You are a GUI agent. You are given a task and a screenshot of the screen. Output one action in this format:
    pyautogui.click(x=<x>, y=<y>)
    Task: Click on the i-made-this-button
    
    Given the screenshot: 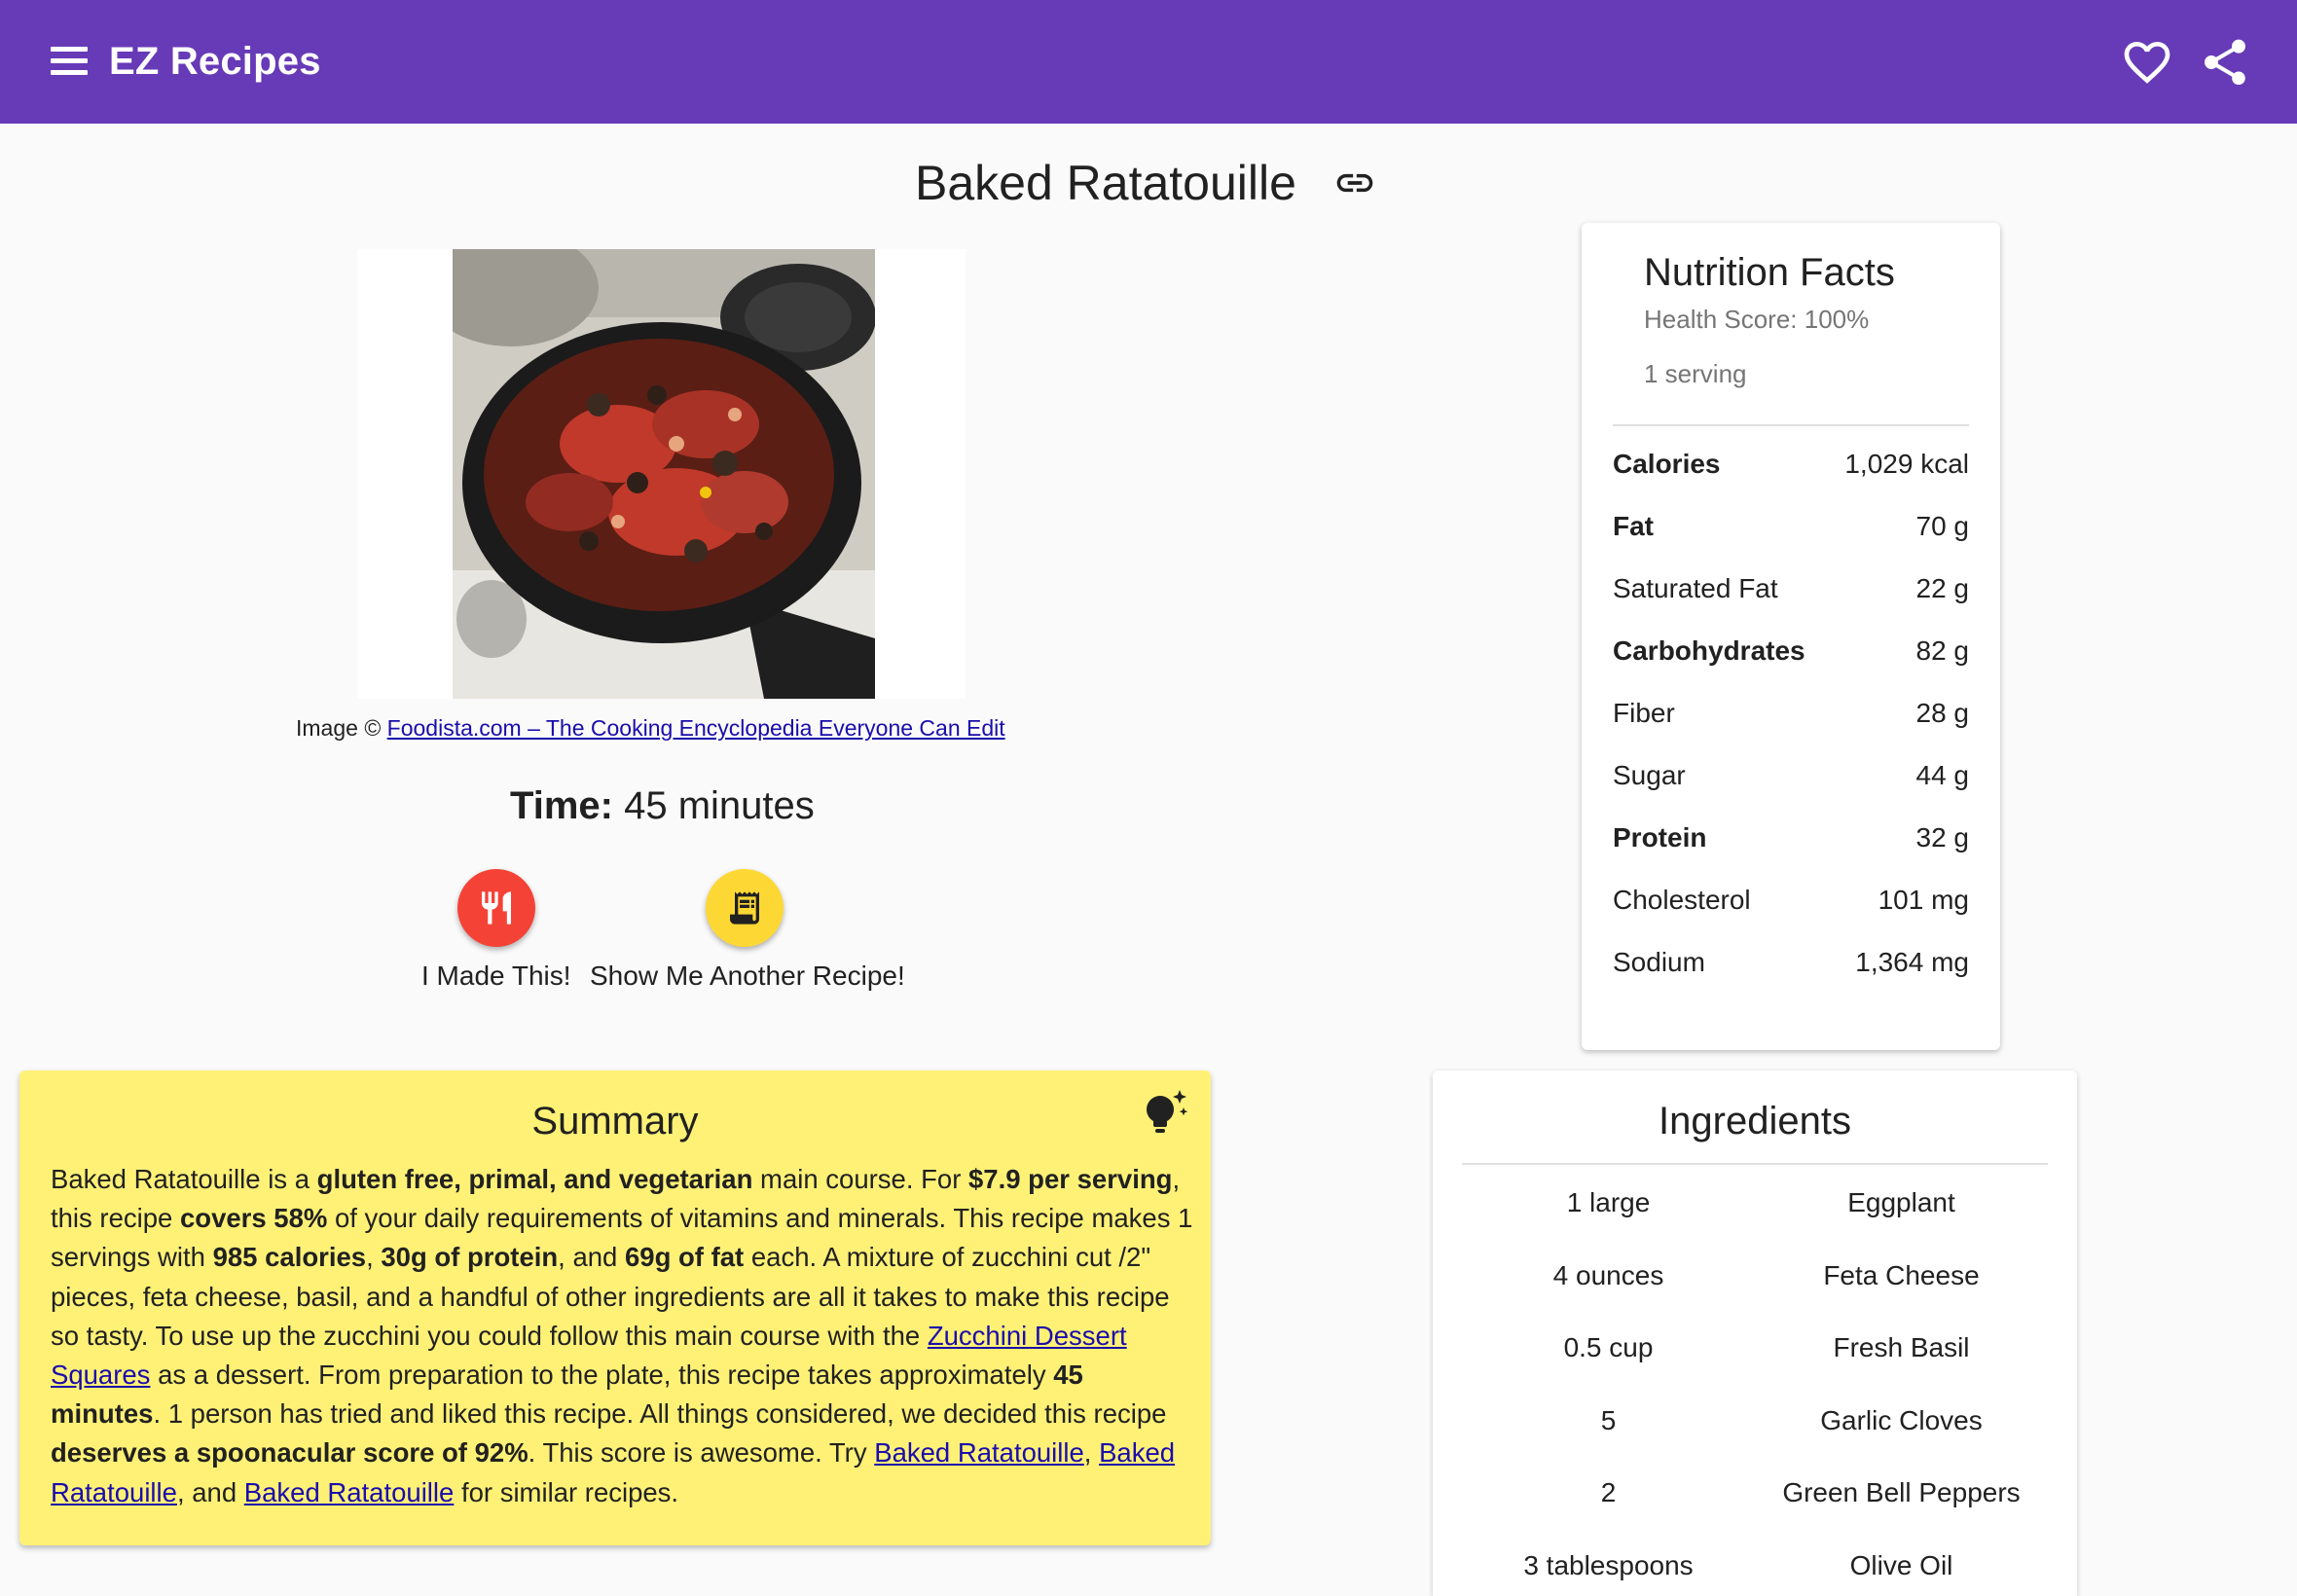 What is the action you would take?
    pyautogui.click(x=496, y=908)
    